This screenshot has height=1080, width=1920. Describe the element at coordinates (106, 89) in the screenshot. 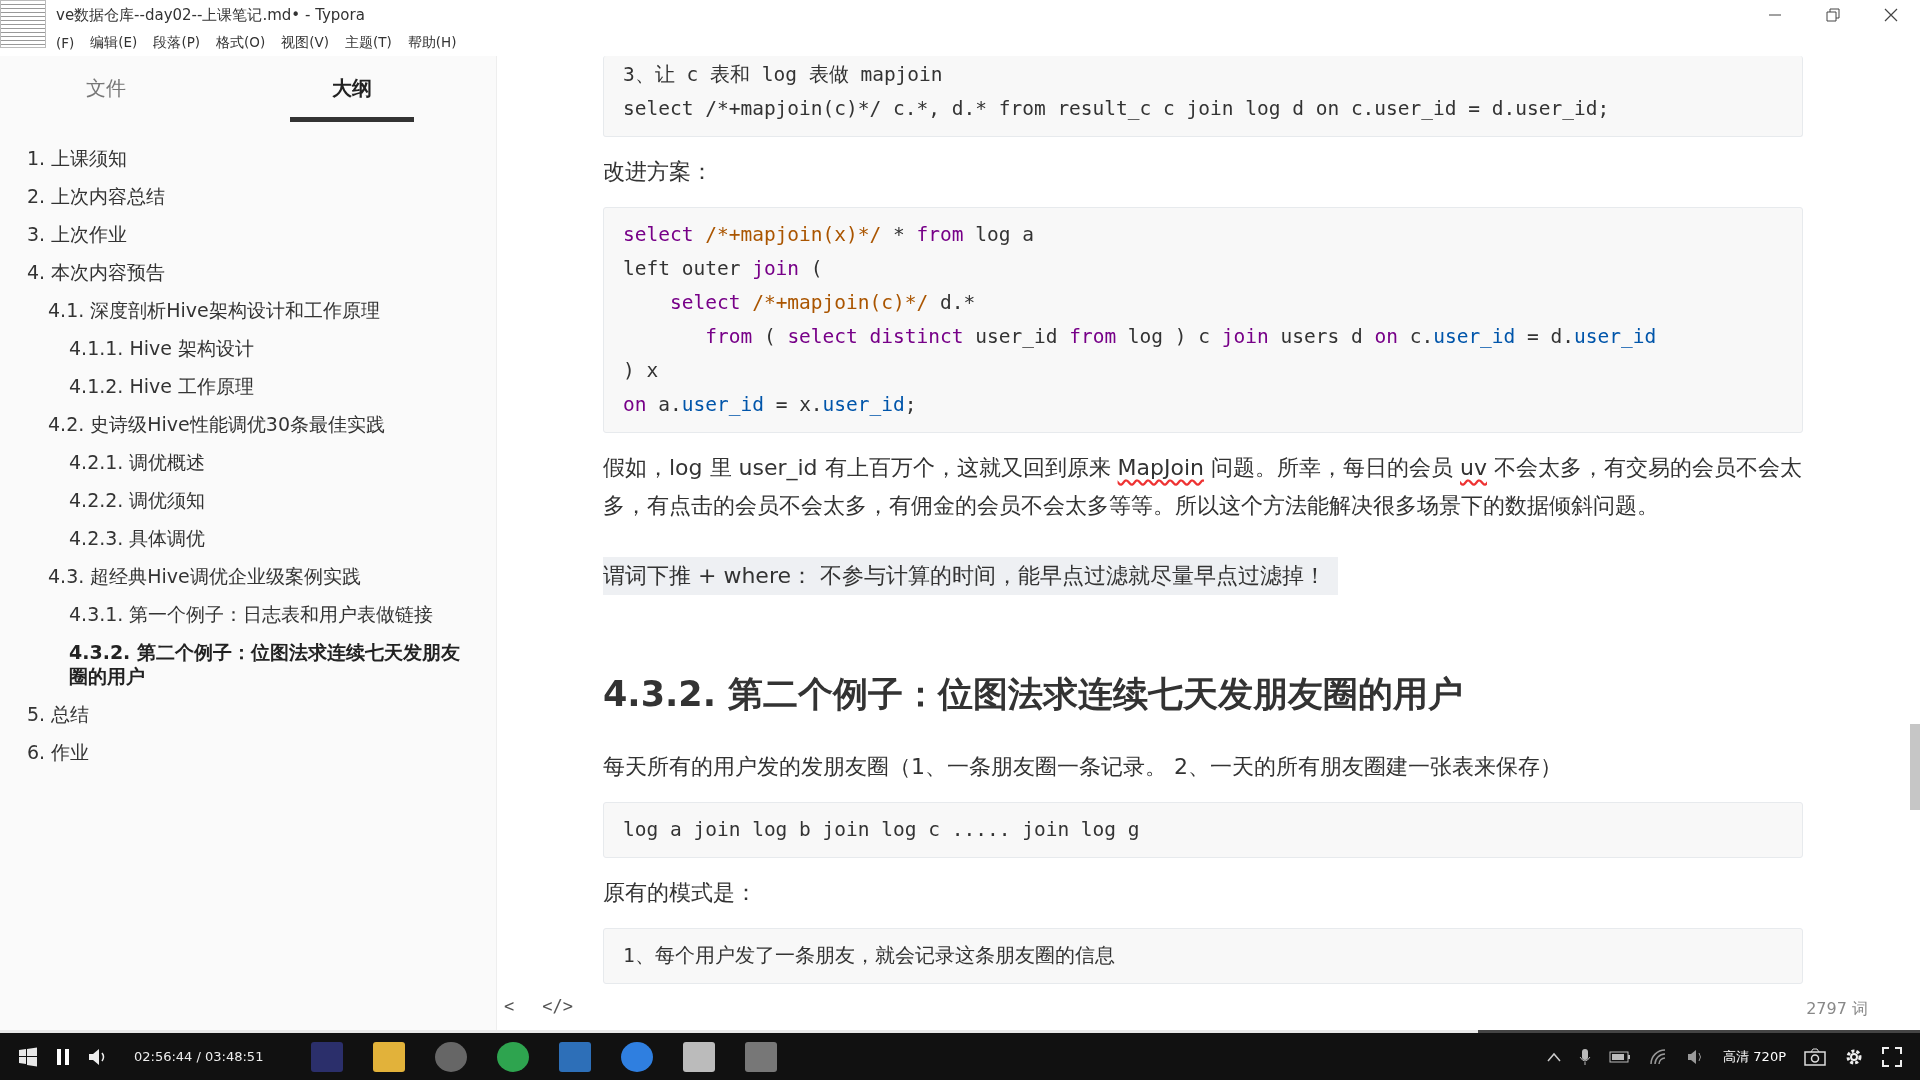

I see `sidebar-tab: 文件` at that location.